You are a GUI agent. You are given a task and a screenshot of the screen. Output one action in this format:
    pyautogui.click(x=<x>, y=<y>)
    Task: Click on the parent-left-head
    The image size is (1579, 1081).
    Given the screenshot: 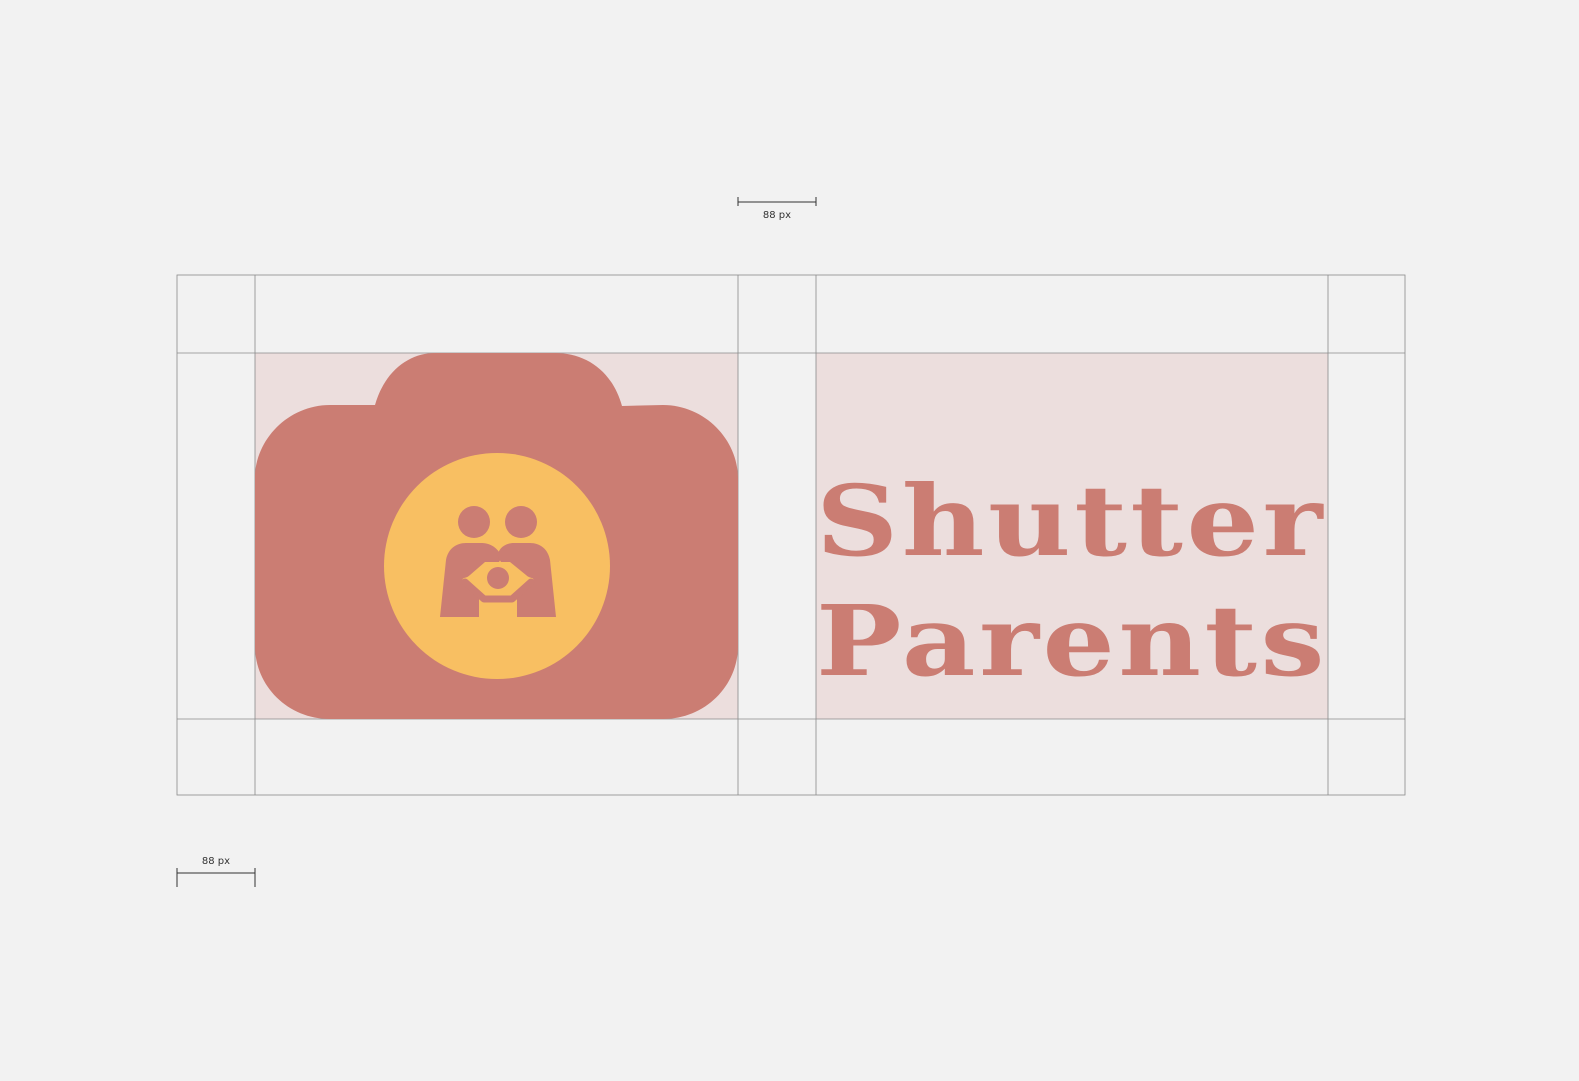 What is the action you would take?
    pyautogui.click(x=474, y=522)
    